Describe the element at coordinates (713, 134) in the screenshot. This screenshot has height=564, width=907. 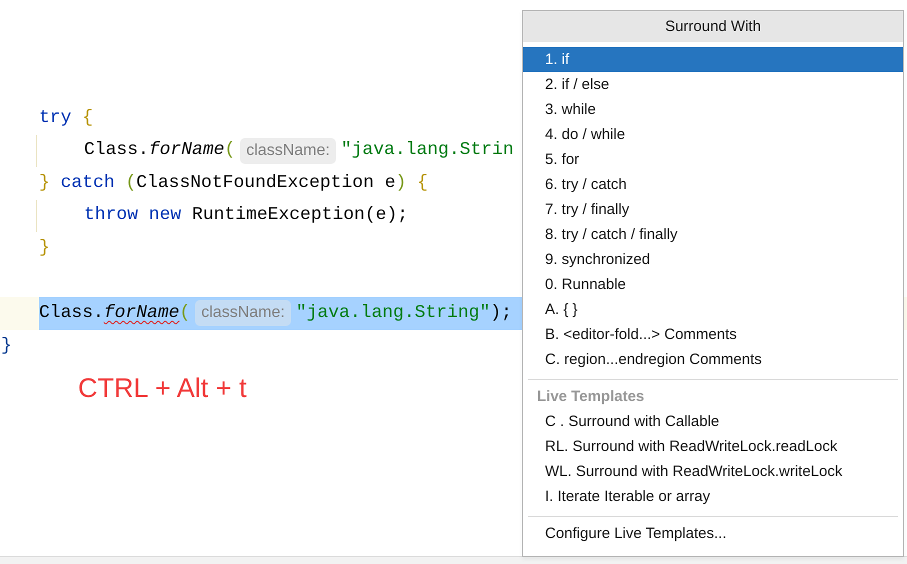
I see `menu-item: 4. do / while` at that location.